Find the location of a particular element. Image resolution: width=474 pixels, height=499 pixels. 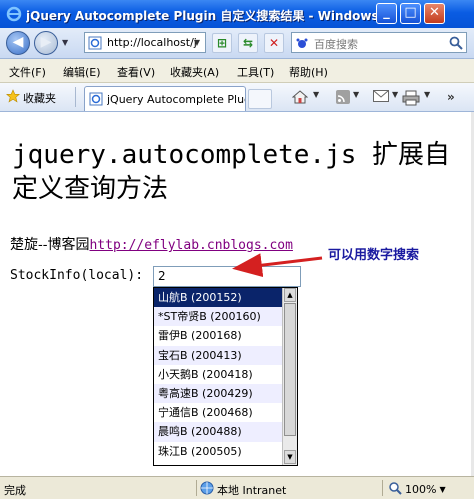

zoom-control: 100% ▼ is located at coordinates (417, 489).